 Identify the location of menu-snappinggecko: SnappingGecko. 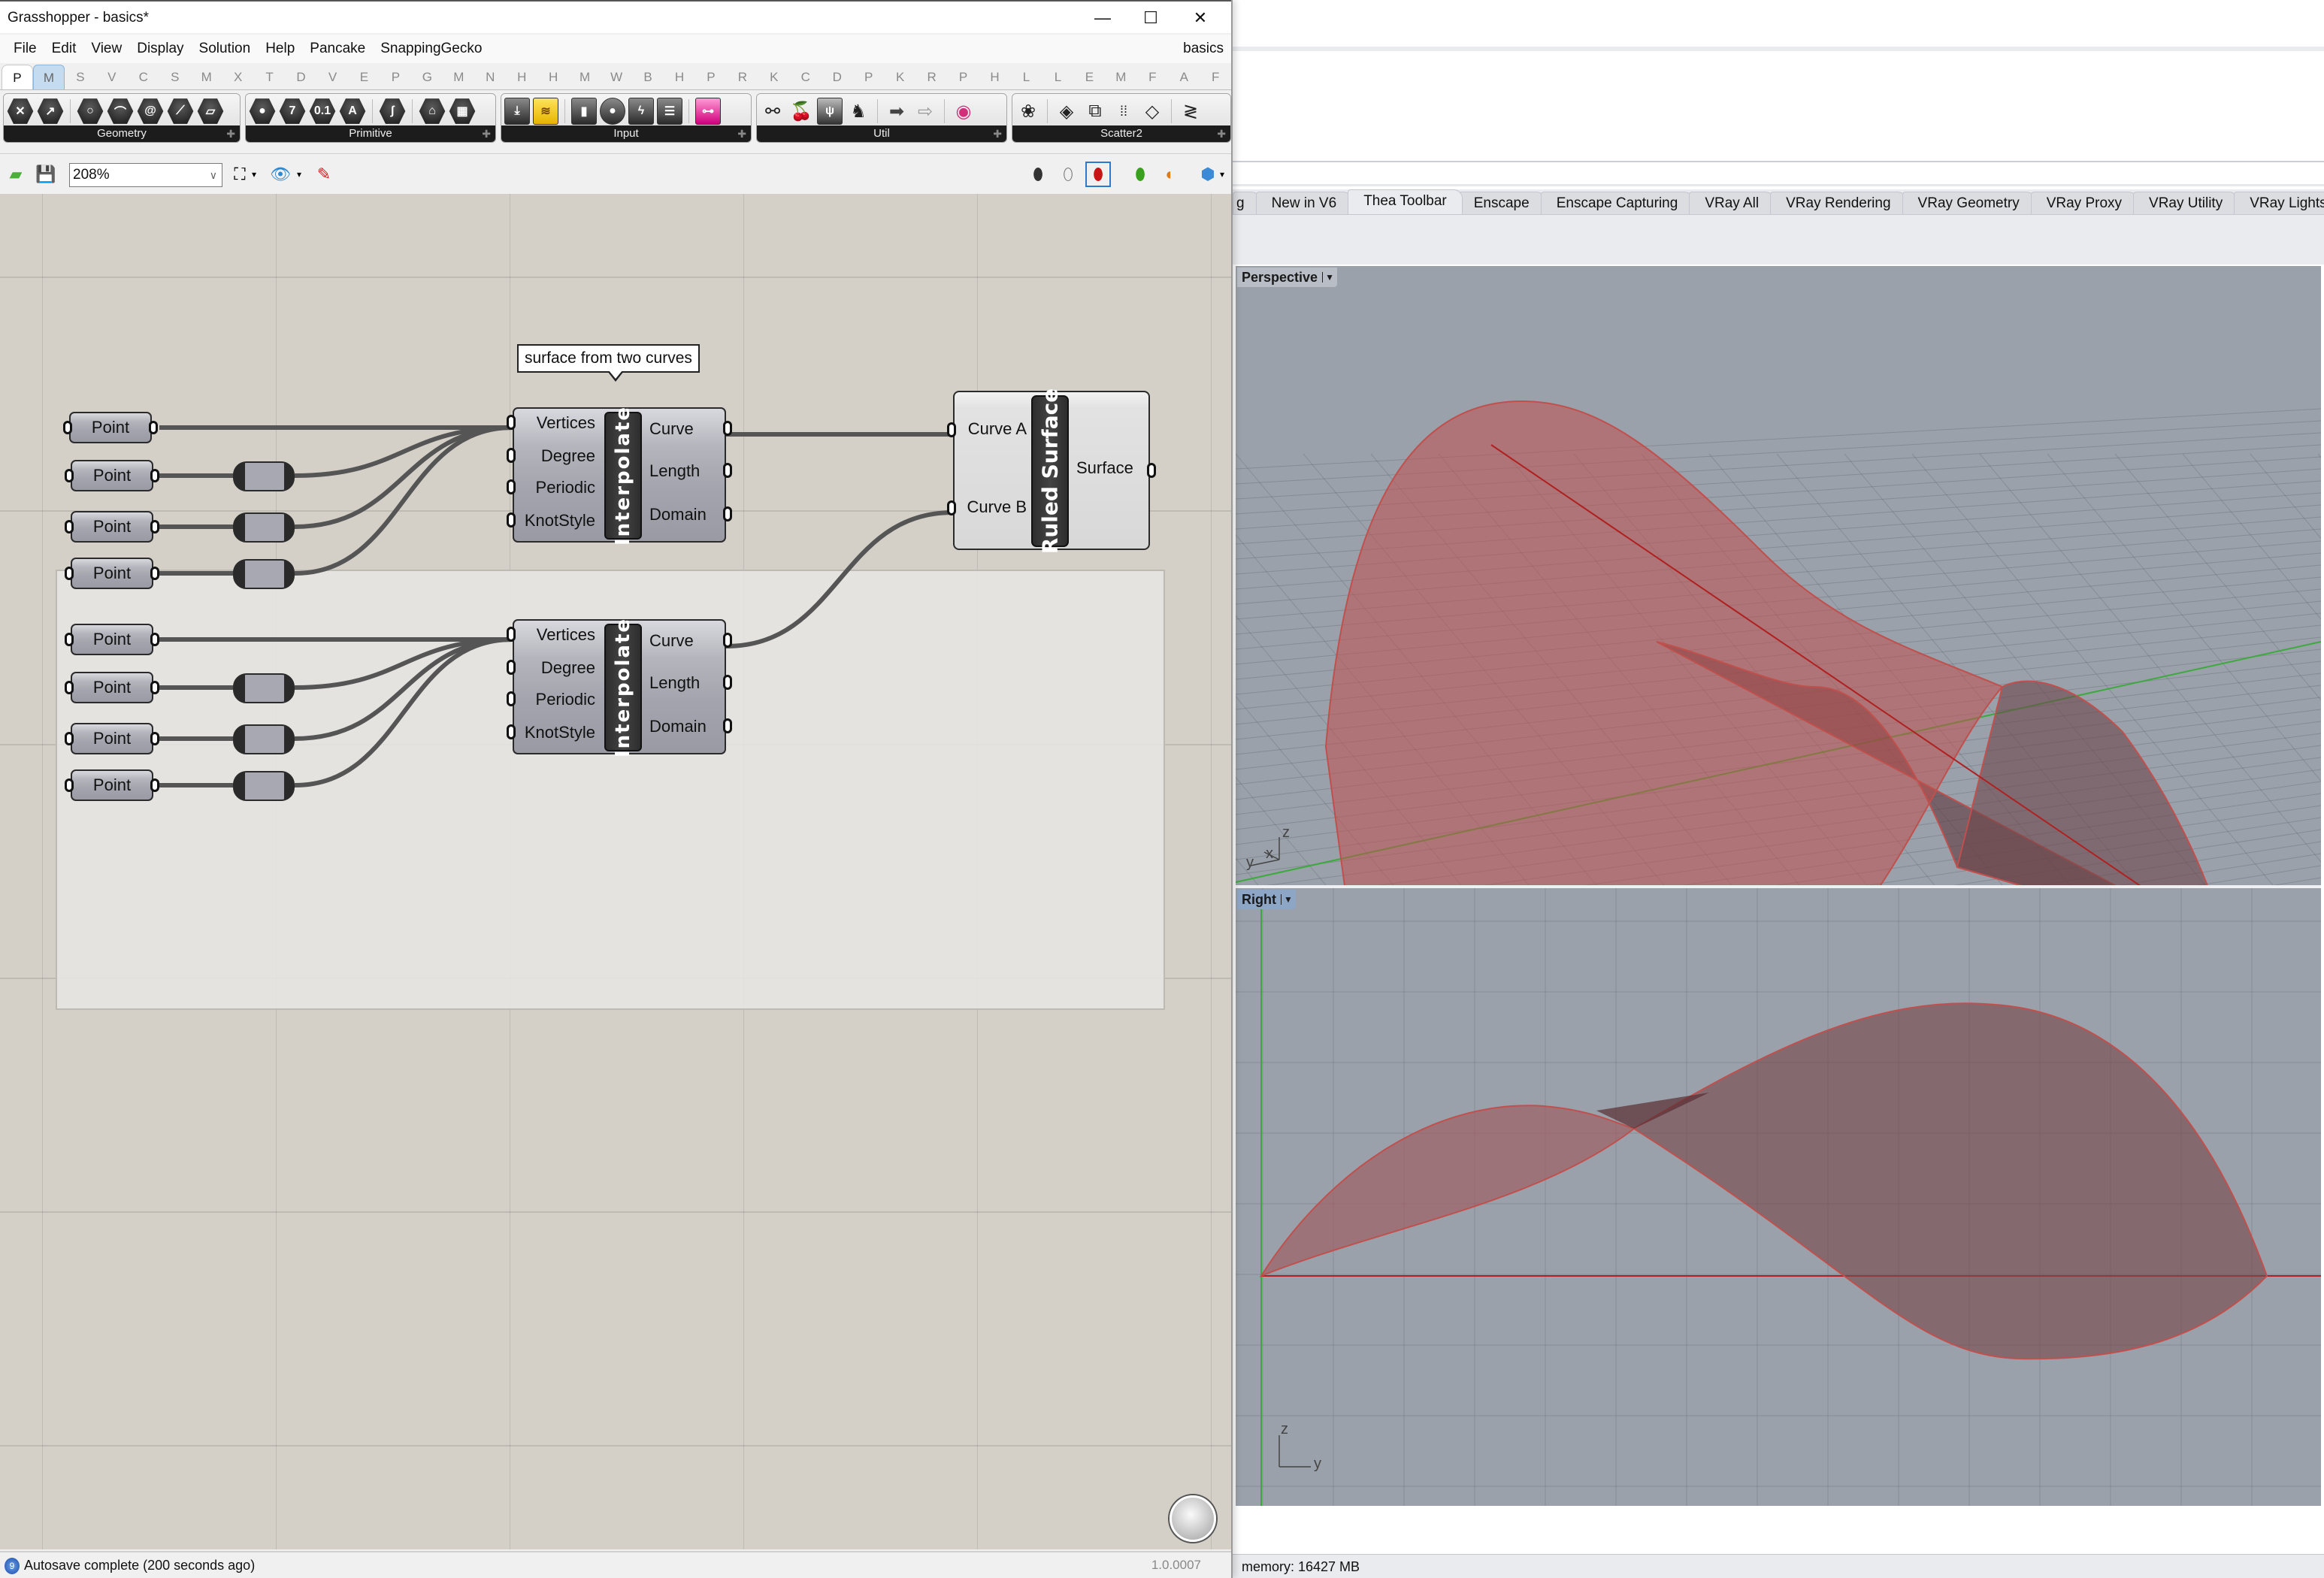
(431, 49).